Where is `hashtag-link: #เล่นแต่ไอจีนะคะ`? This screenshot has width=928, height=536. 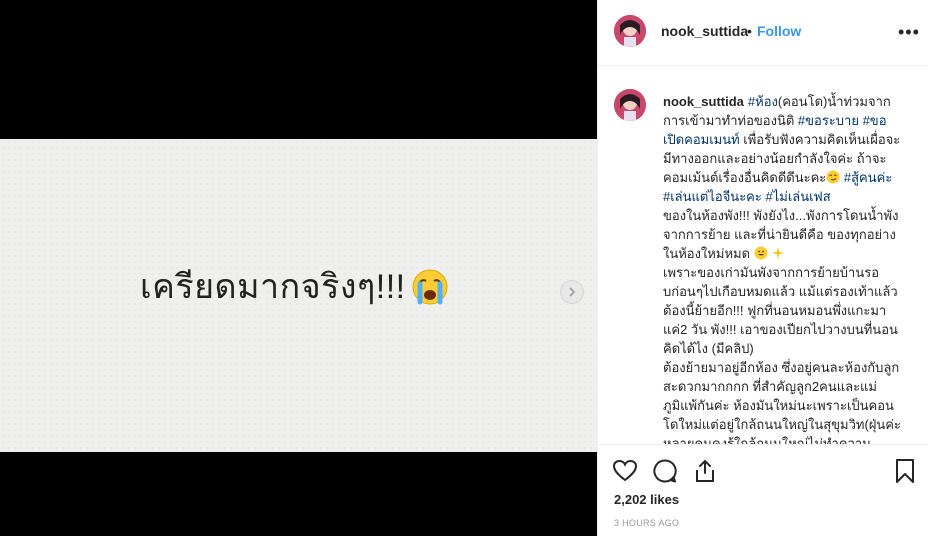 hashtag-link: #เล่นแต่ไอจีนะคะ is located at coordinates (712, 196).